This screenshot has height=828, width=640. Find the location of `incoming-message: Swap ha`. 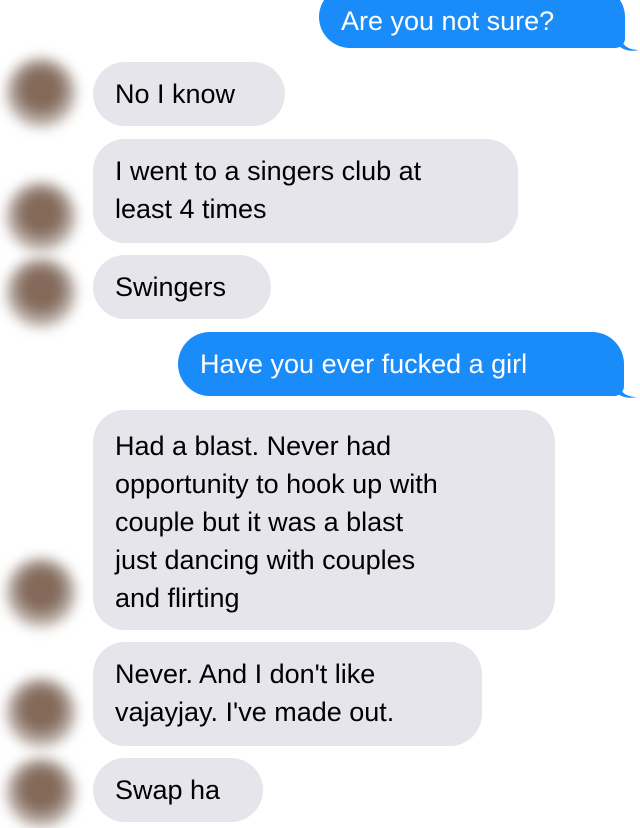

incoming-message: Swap ha is located at coordinates (178, 790).